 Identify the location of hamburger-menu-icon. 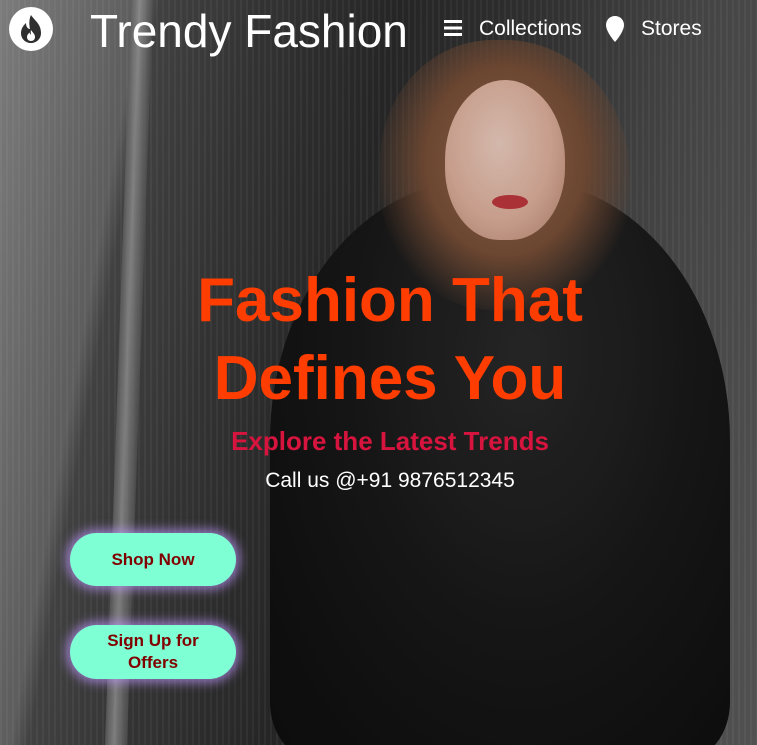
(453, 28).